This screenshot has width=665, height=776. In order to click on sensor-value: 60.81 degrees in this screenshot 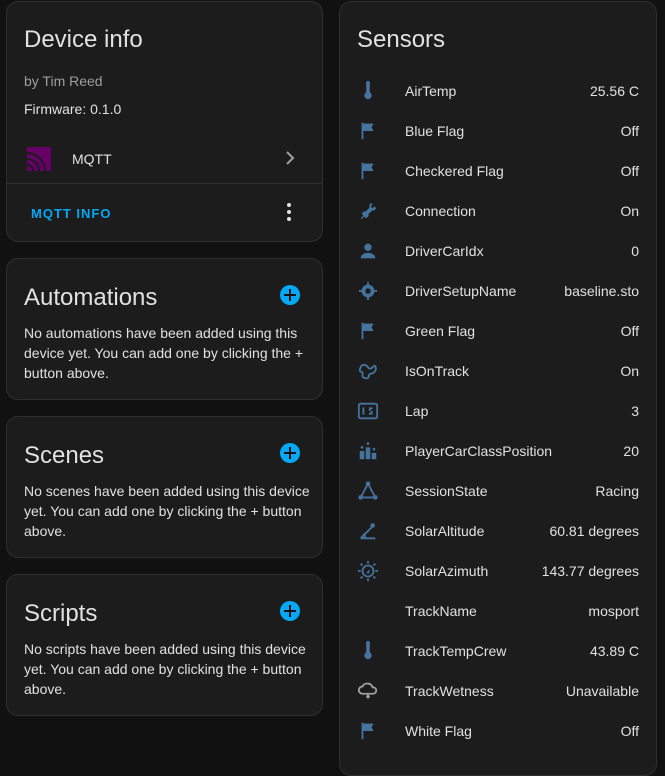, I will do `click(594, 531)`.